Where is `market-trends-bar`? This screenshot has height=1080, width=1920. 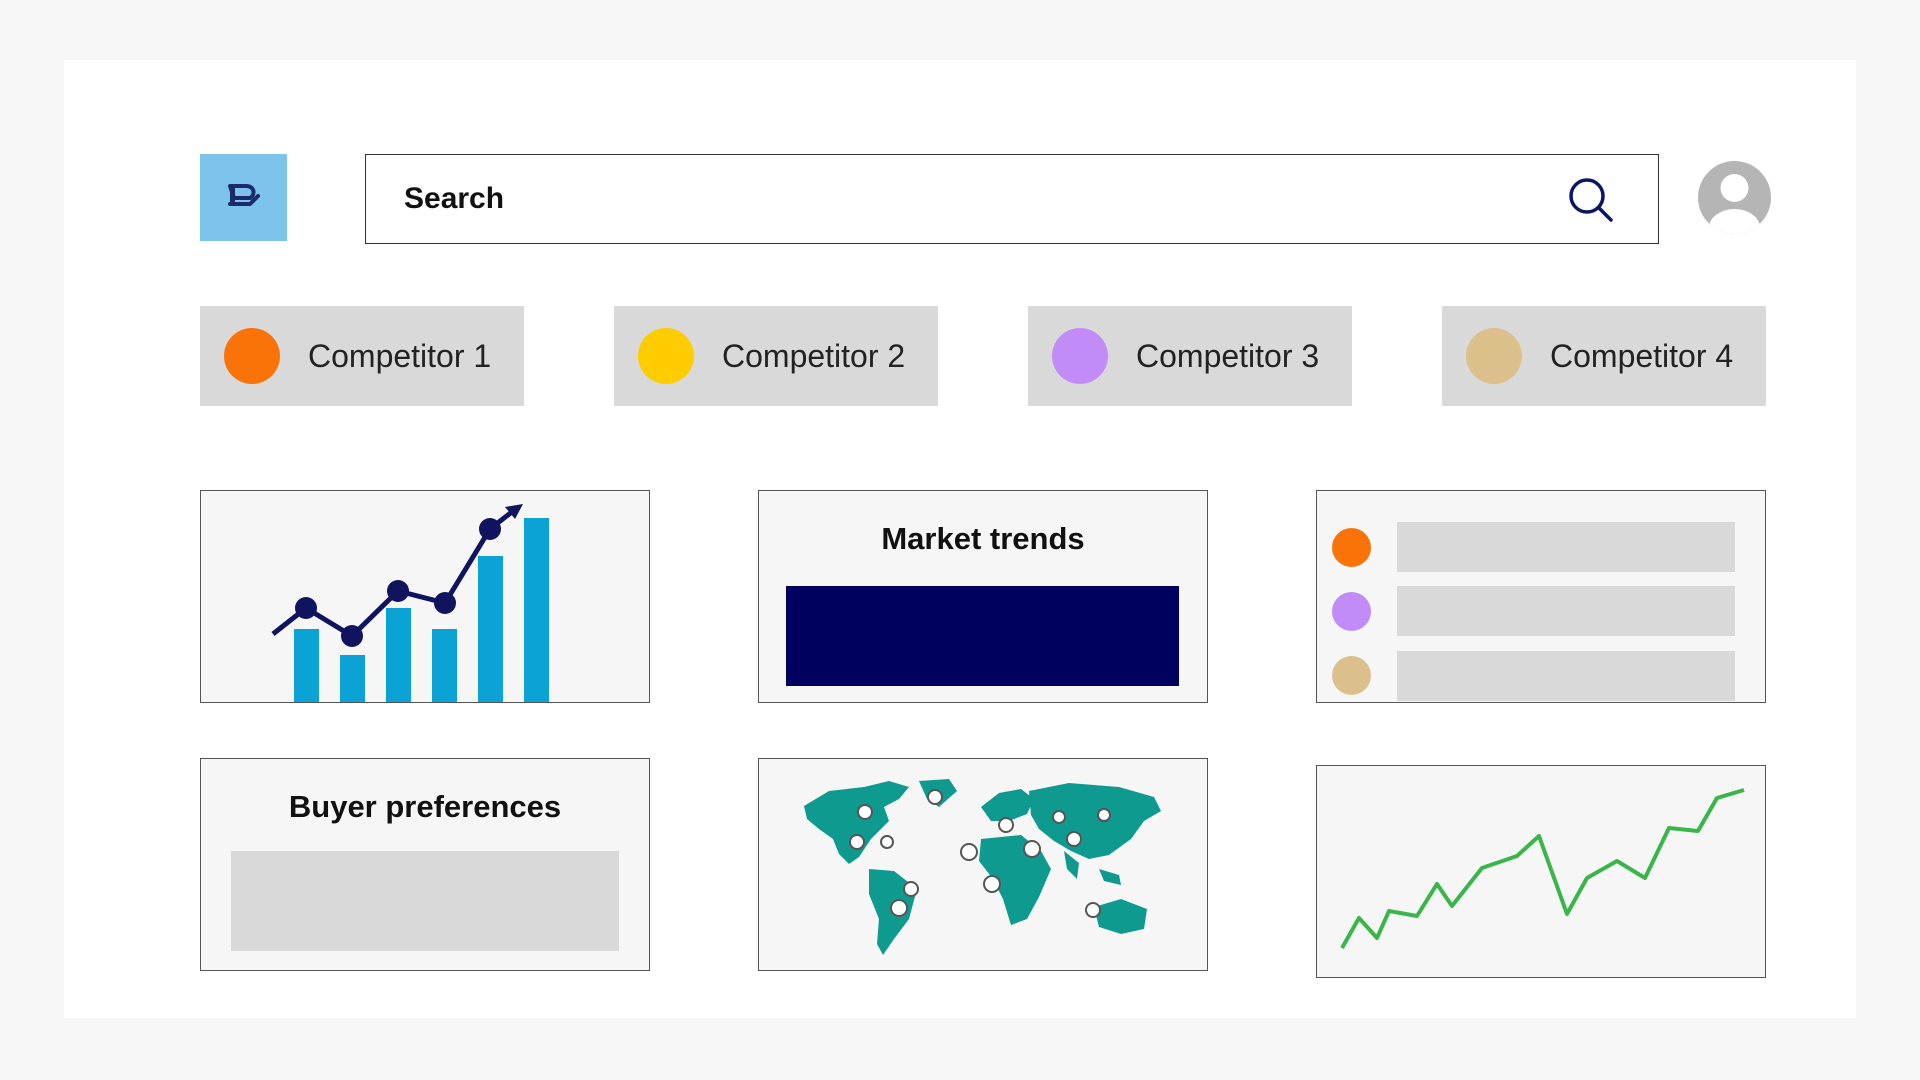
market-trends-bar is located at coordinates (982, 636).